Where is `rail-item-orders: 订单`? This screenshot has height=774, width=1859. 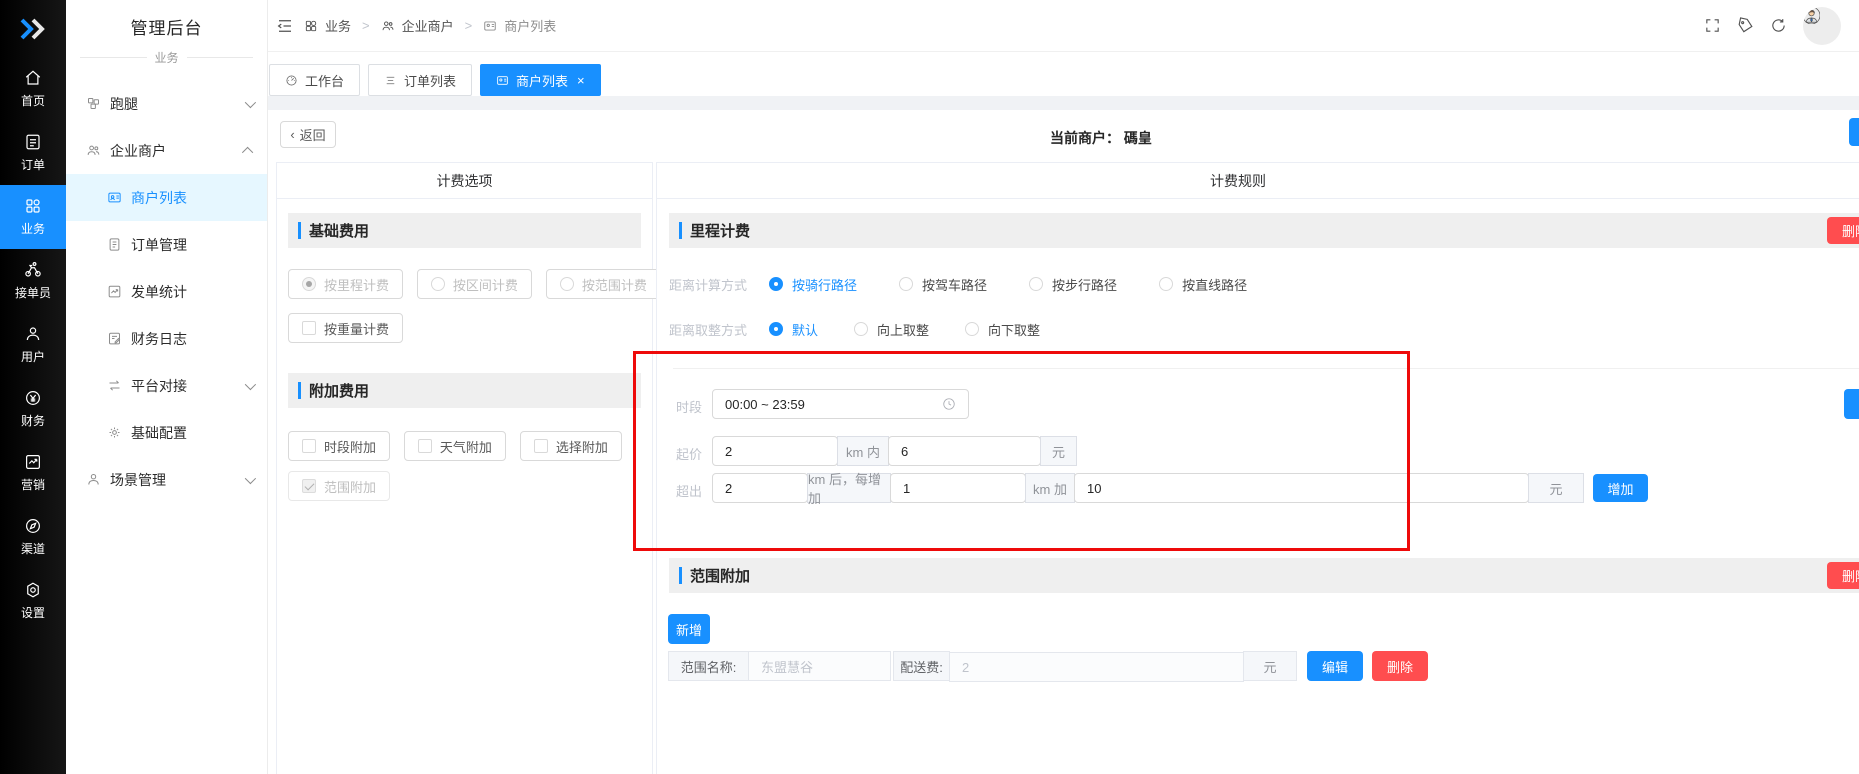 rail-item-orders: 订单 is located at coordinates (33, 153).